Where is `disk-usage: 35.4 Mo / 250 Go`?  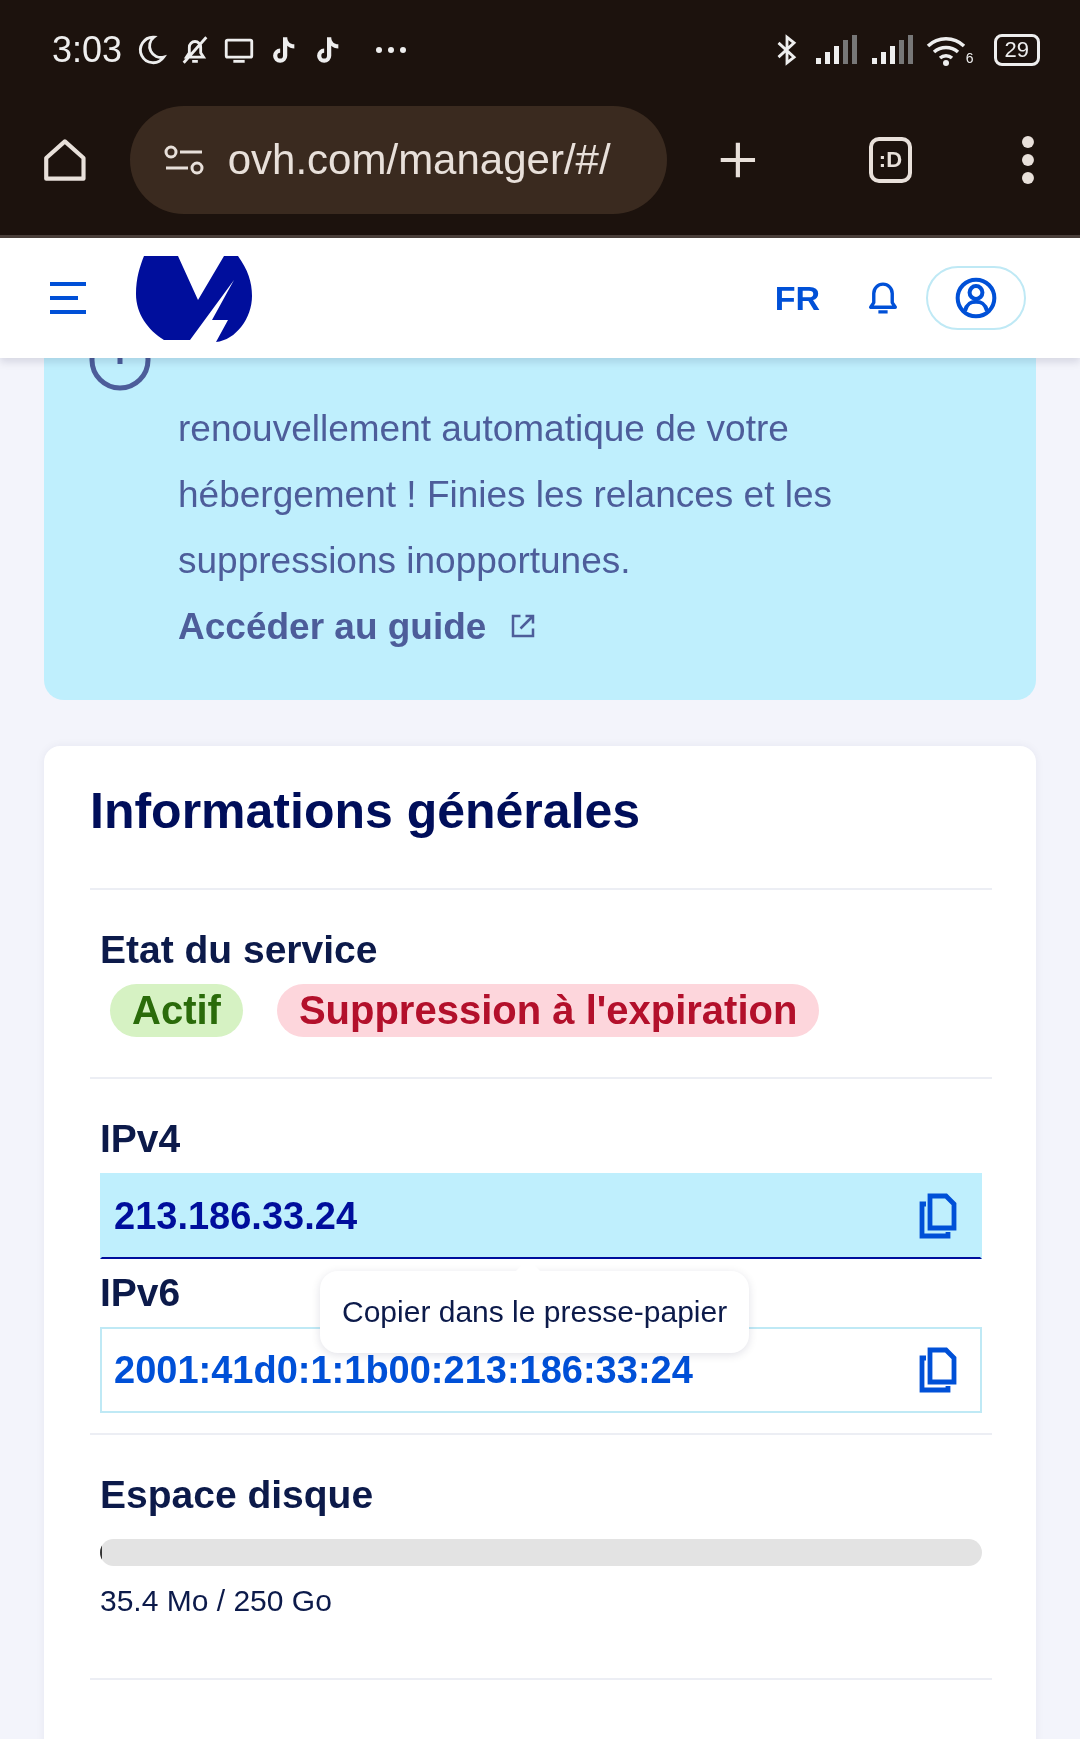
disk-usage: 35.4 Mo / 250 Go is located at coordinates (216, 1601).